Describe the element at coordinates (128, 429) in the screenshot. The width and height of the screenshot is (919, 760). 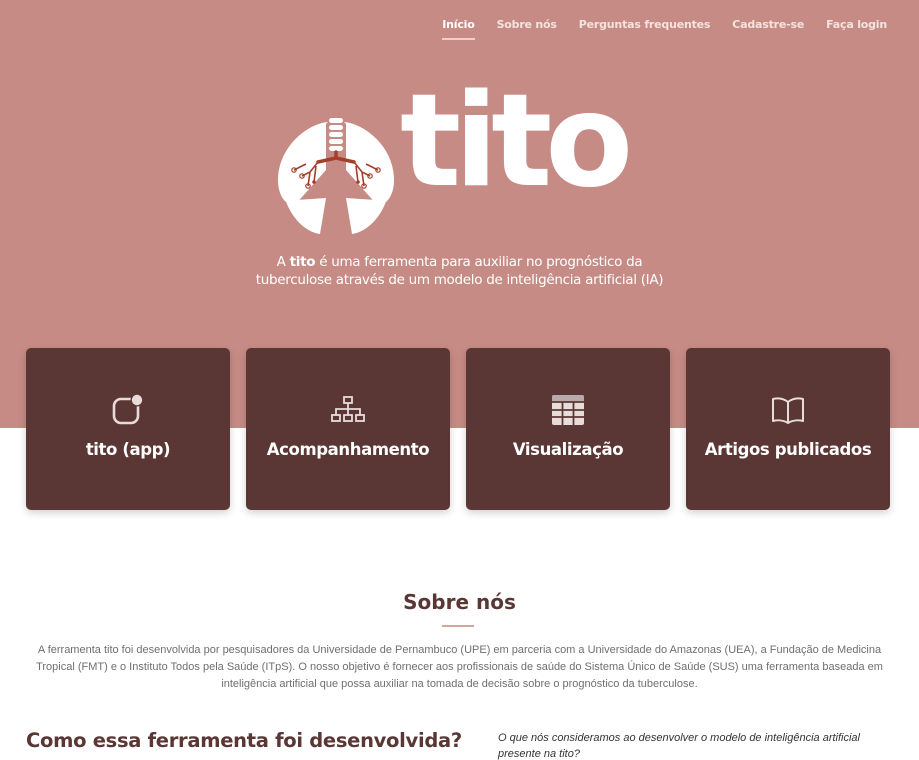
I see `card-tito-app: tito (app)` at that location.